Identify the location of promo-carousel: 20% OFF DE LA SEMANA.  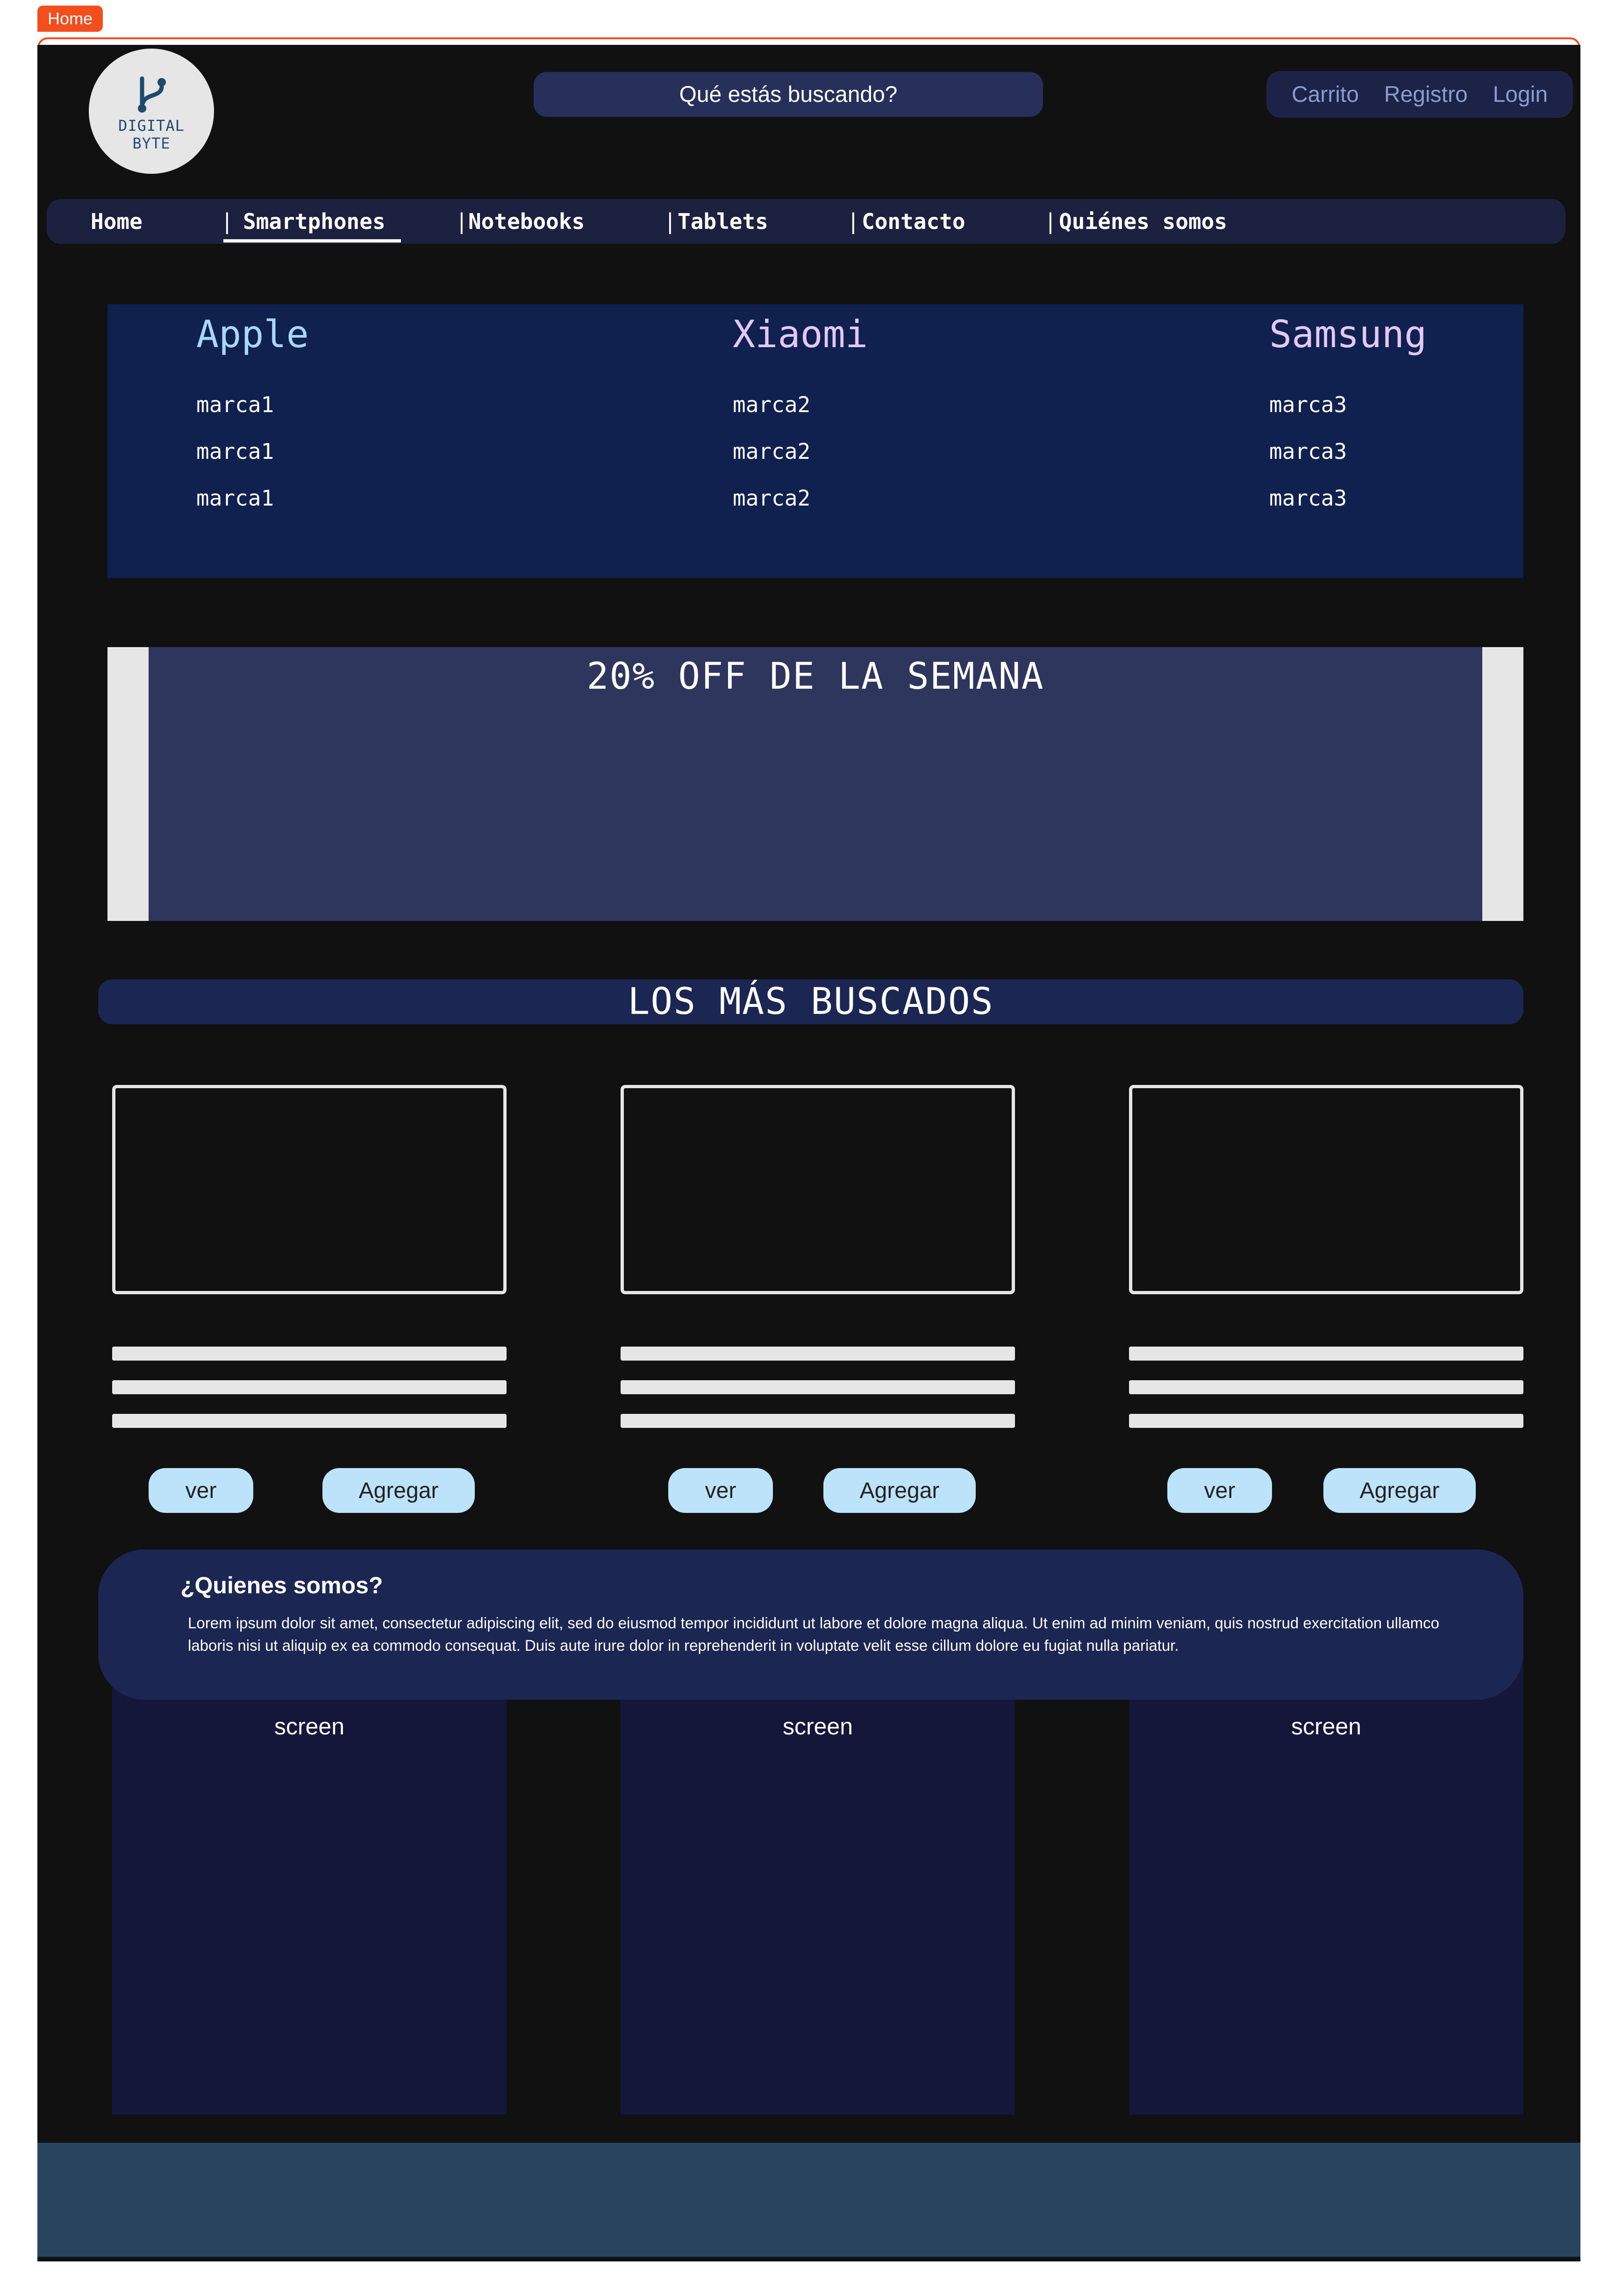
(815, 784).